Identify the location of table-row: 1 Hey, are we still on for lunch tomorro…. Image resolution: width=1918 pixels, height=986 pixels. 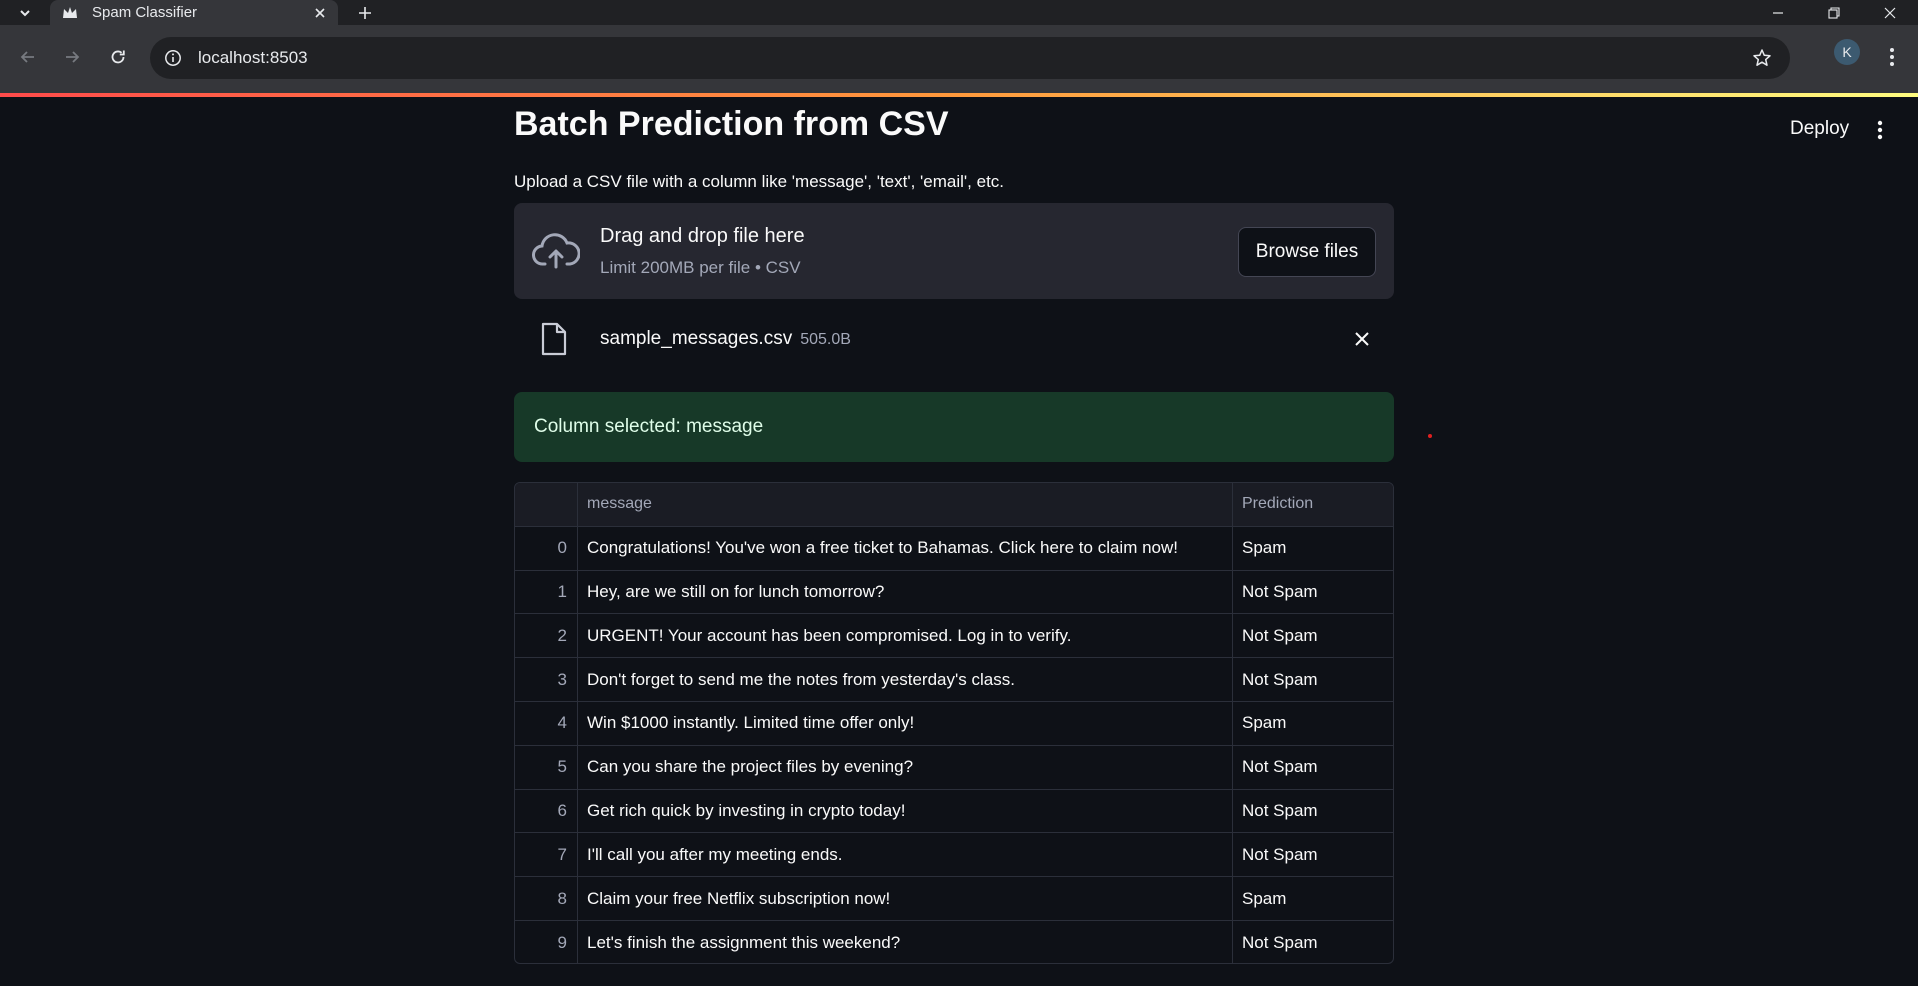
(954, 592).